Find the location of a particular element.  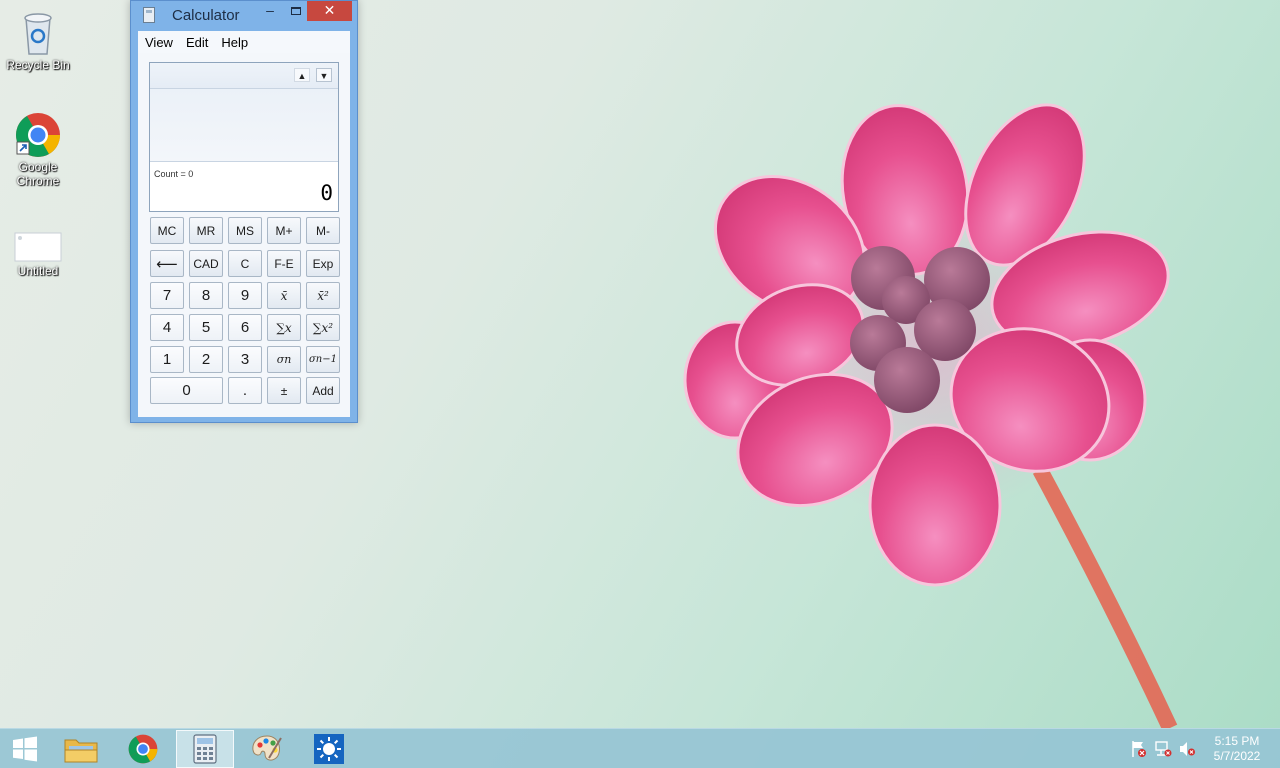

history-header: ▲ ▼ is located at coordinates (244, 76).